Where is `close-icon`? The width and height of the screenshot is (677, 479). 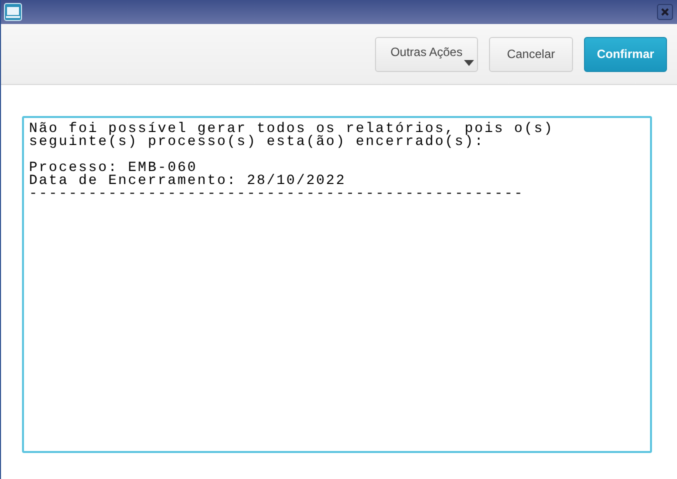 close-icon is located at coordinates (665, 12).